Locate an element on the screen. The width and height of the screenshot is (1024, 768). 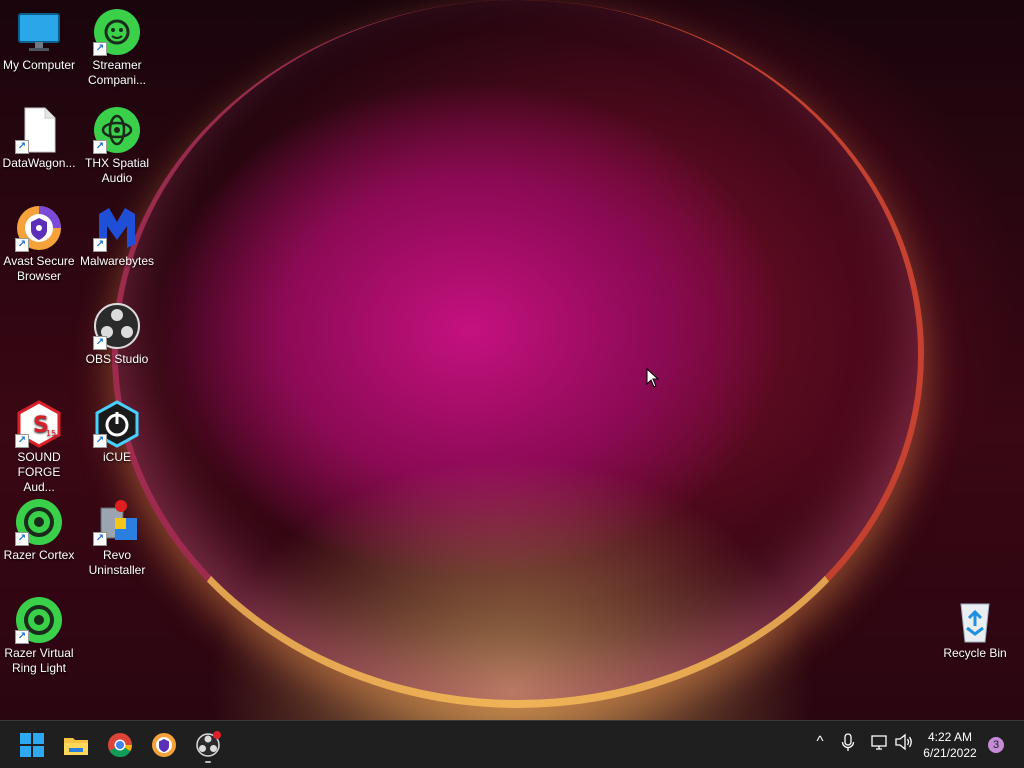
razer-ring-light-icon: ↗ is located at coordinates (39, 620).